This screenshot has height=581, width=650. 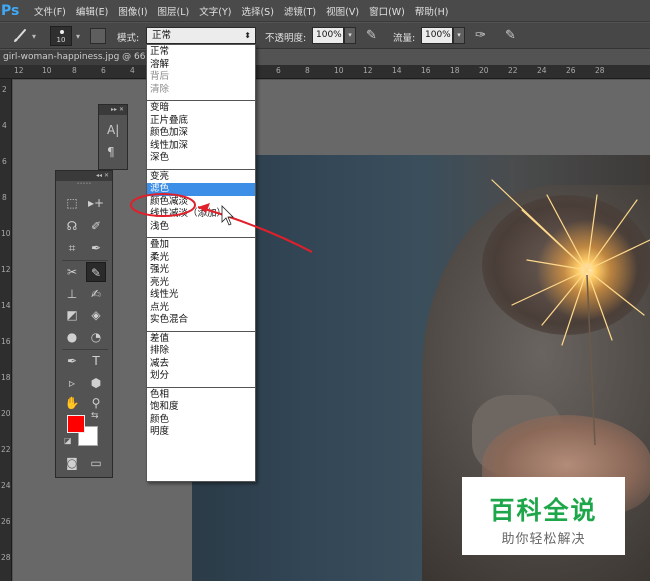 I want to click on brush-preset-chevron-down-icon: ▾, so click(x=78, y=36).